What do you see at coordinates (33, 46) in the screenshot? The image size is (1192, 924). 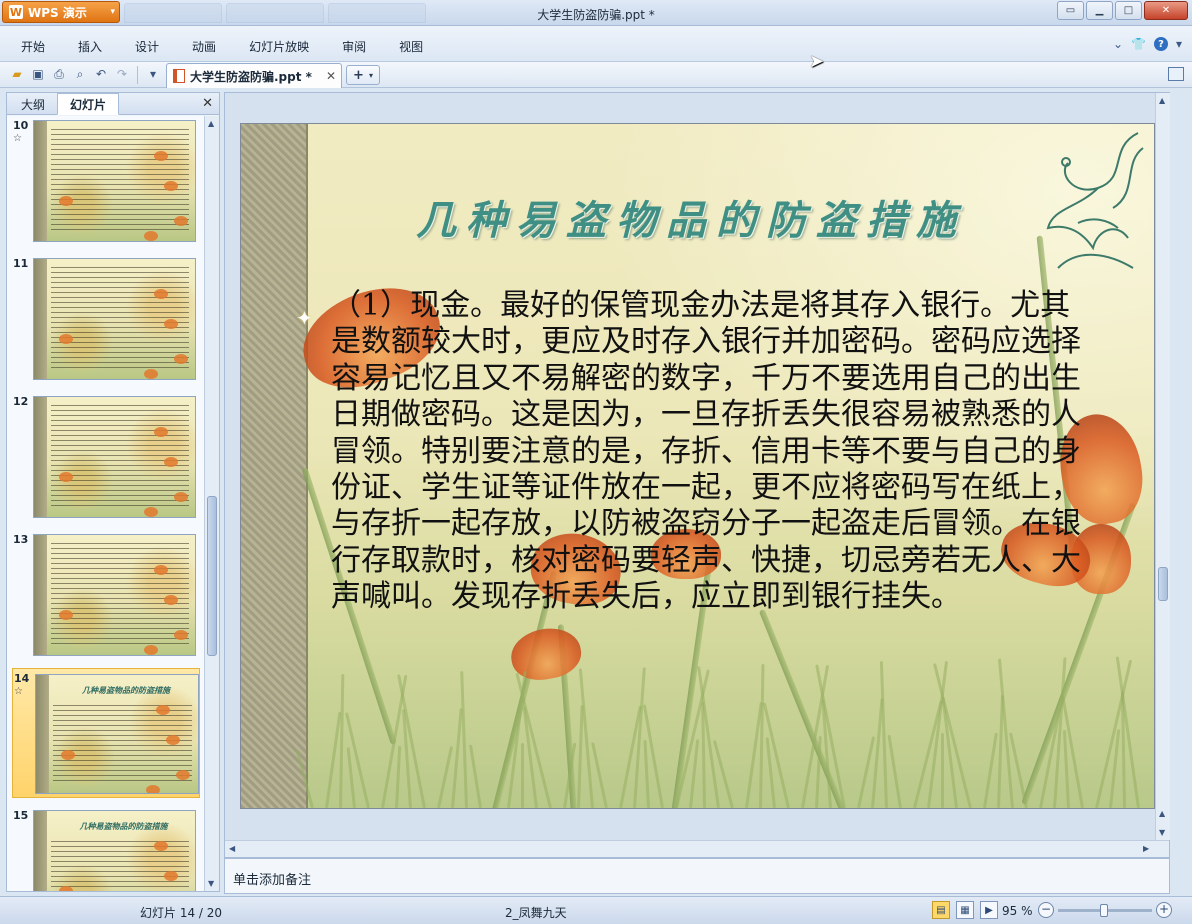 I see `menu-home: 开始` at bounding box center [33, 46].